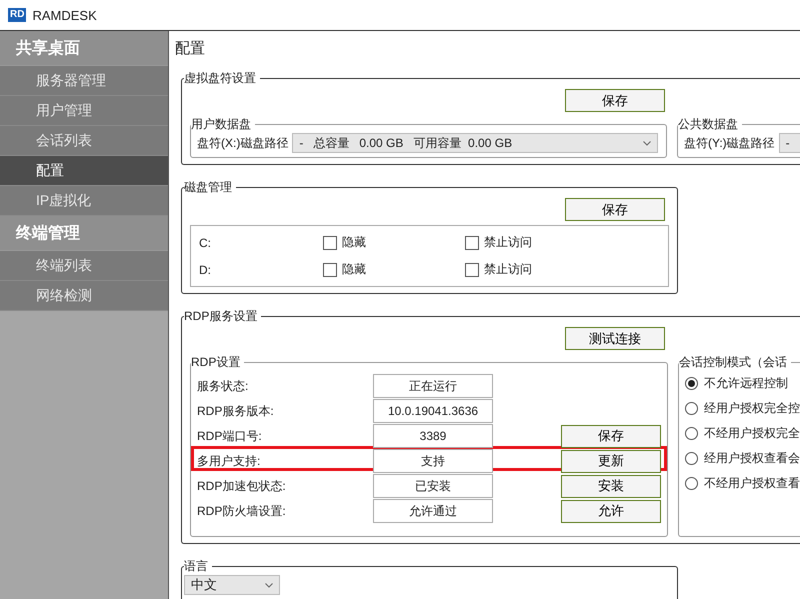  I want to click on sidebar-item: 配置, so click(84, 171).